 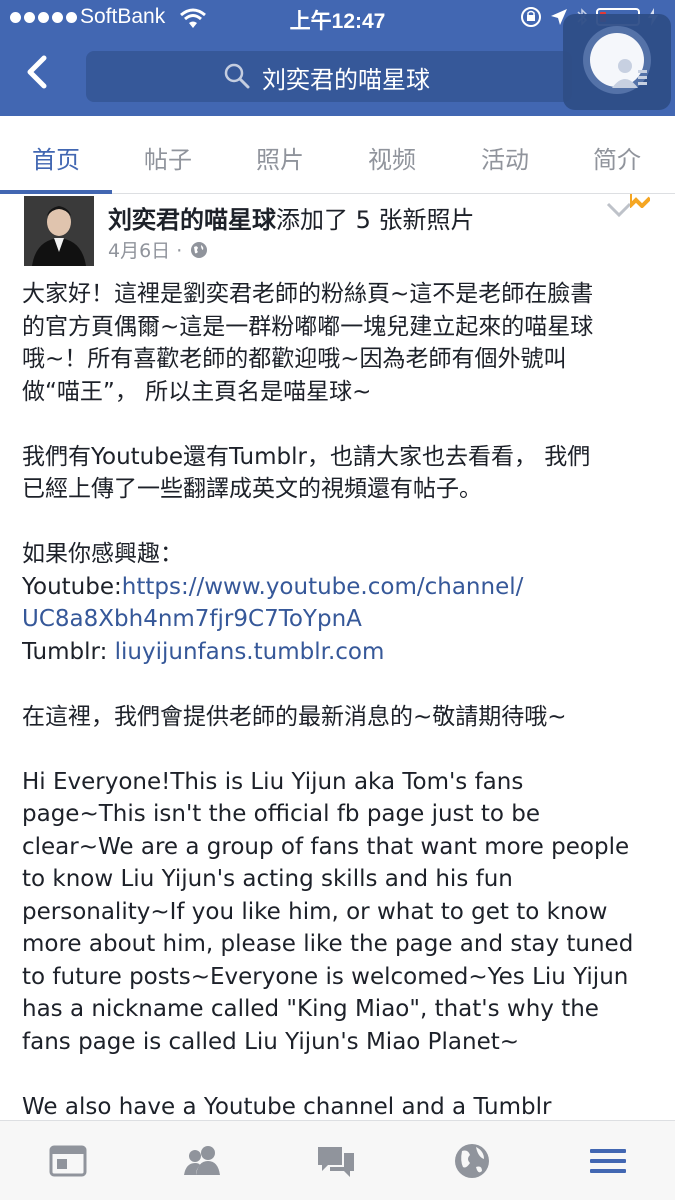 What do you see at coordinates (237, 76) in the screenshot?
I see `search-icon` at bounding box center [237, 76].